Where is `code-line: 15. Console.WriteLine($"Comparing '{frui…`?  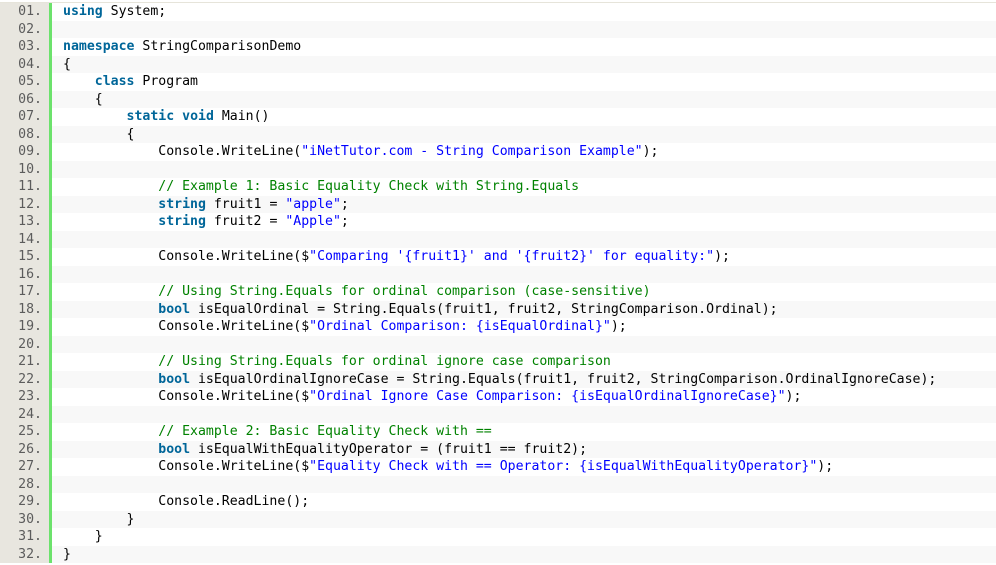 code-line: 15. Console.WriteLine($"Comparing '{frui… is located at coordinates (498, 257).